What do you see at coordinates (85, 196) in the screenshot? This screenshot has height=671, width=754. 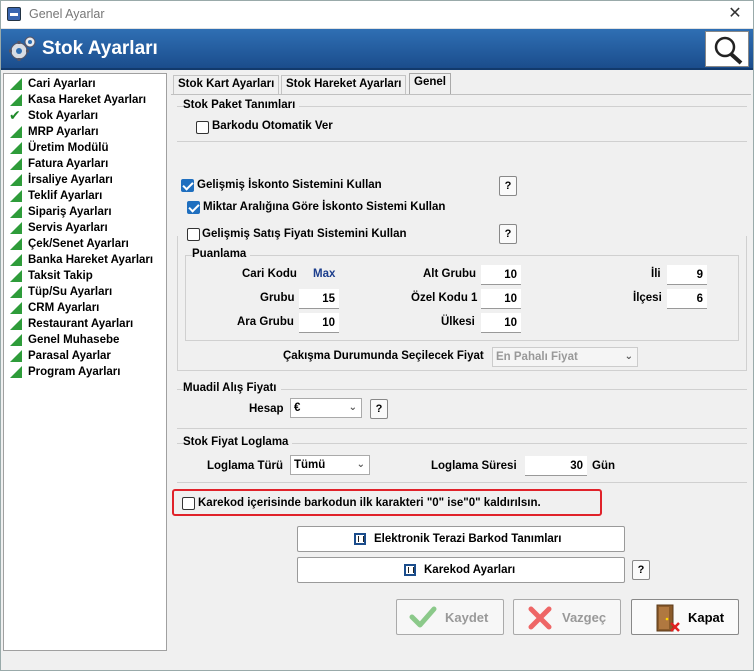 I see `tree-item: Teklif Ayarları` at bounding box center [85, 196].